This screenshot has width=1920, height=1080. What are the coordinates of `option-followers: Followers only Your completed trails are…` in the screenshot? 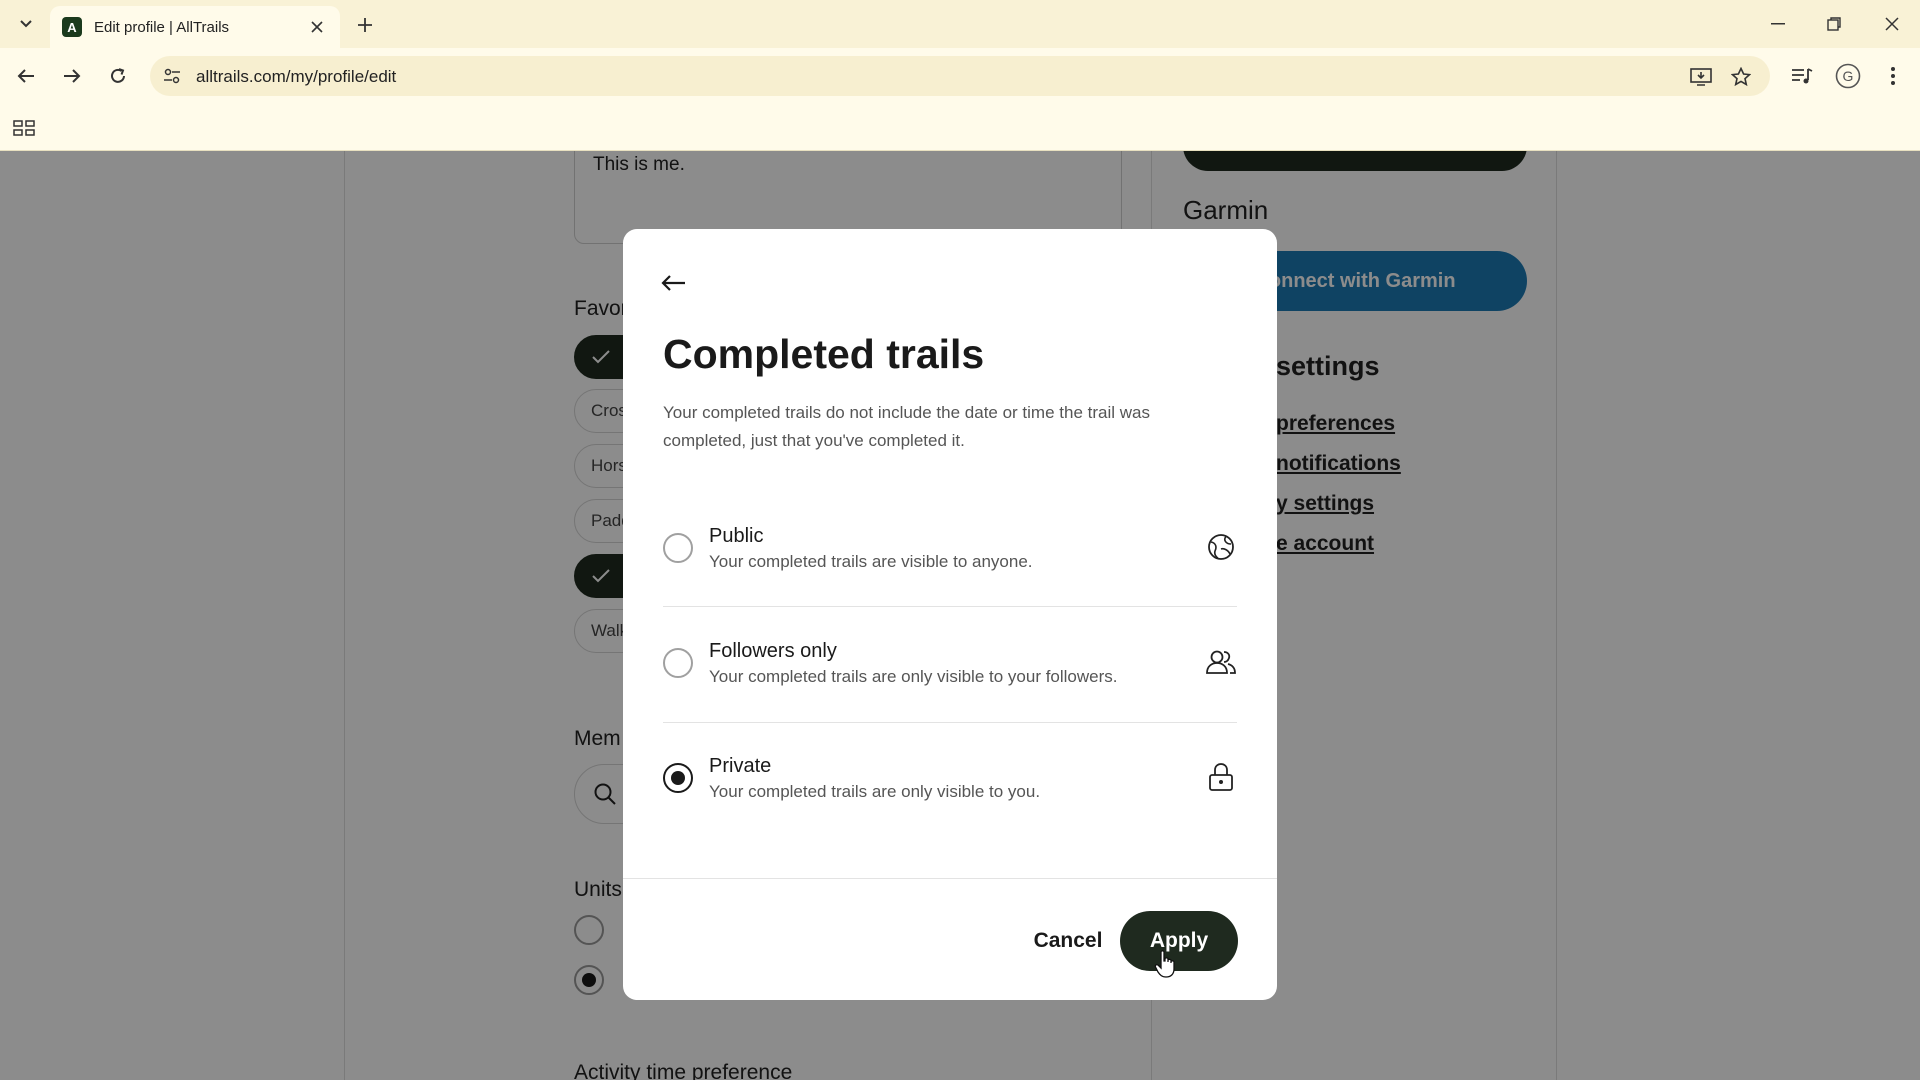 It's located at (950, 668).